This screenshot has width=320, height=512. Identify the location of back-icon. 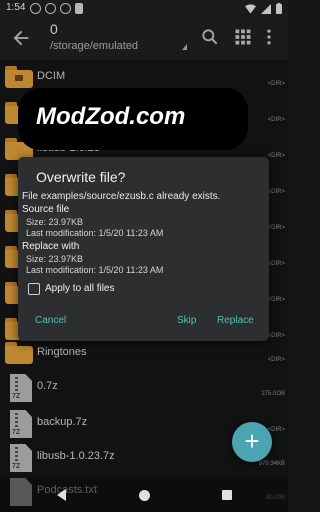
(61, 495).